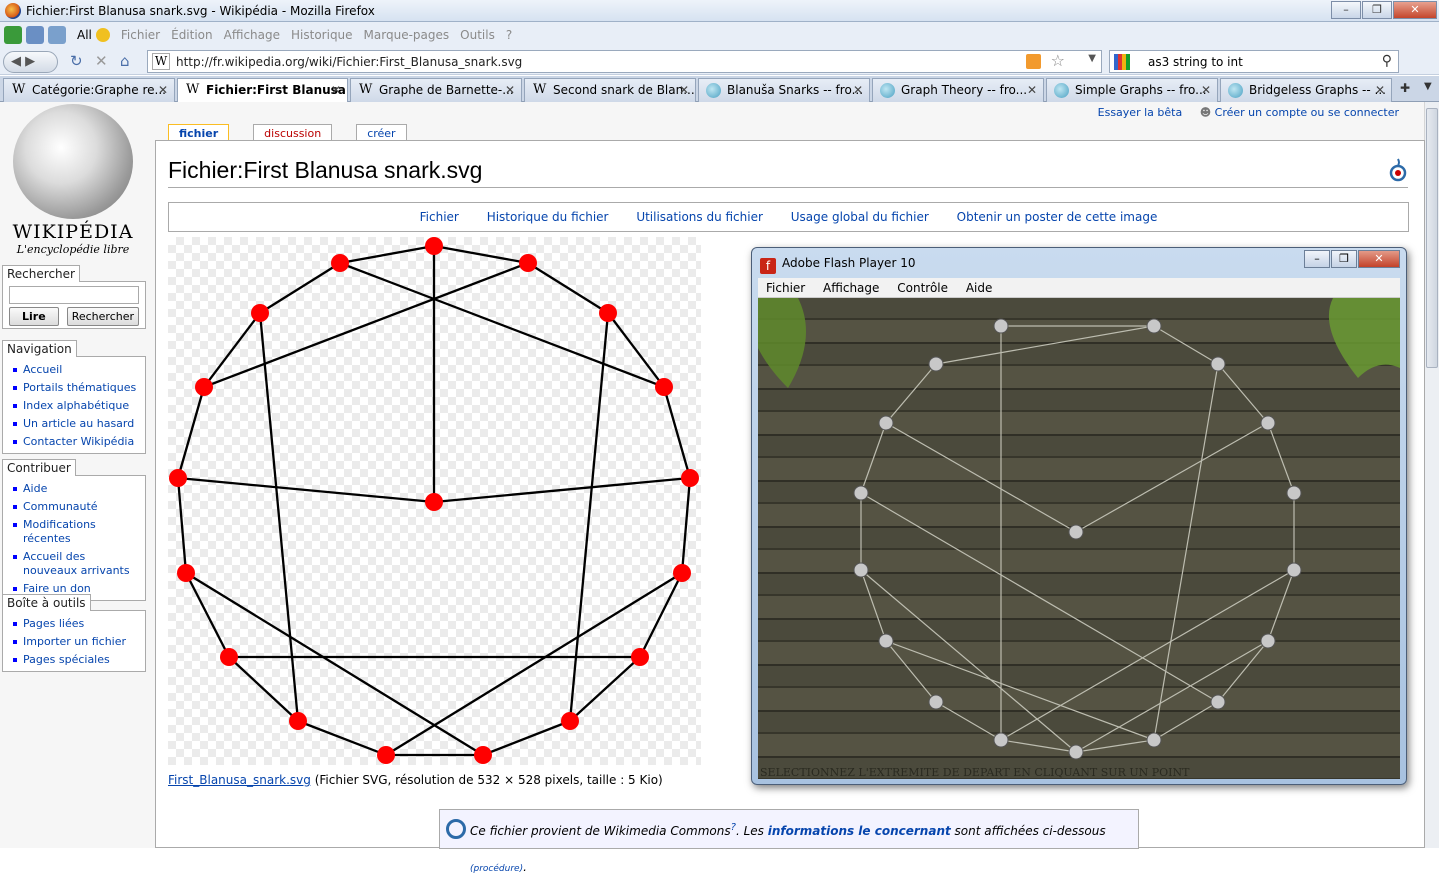  What do you see at coordinates (548, 217) in the screenshot?
I see `toc-historique: Historique du fichier` at bounding box center [548, 217].